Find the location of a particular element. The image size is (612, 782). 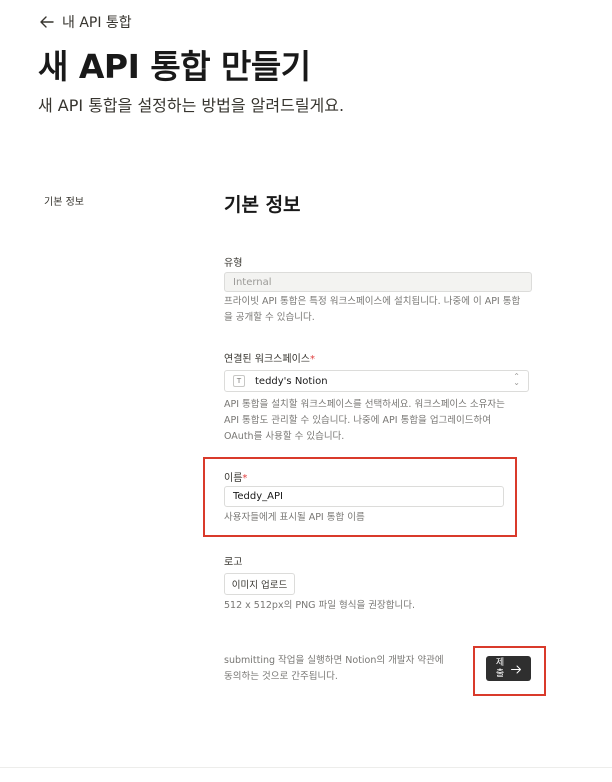

type-field: Internal is located at coordinates (378, 282).